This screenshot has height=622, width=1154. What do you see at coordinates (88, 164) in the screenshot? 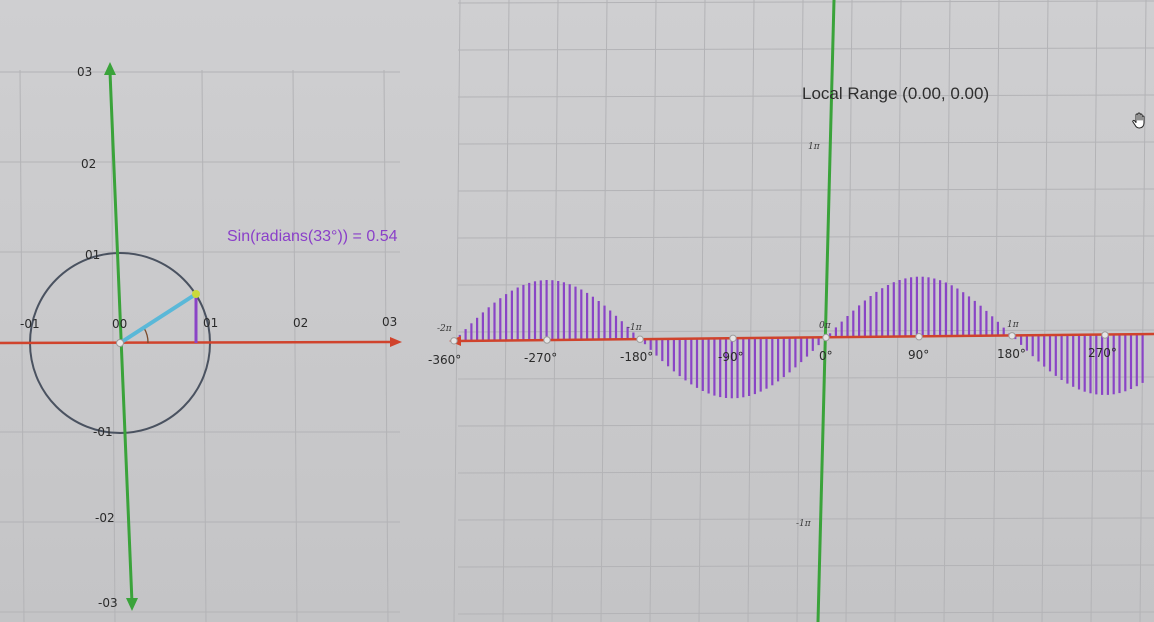
I see `y-tick-label: 02` at bounding box center [88, 164].